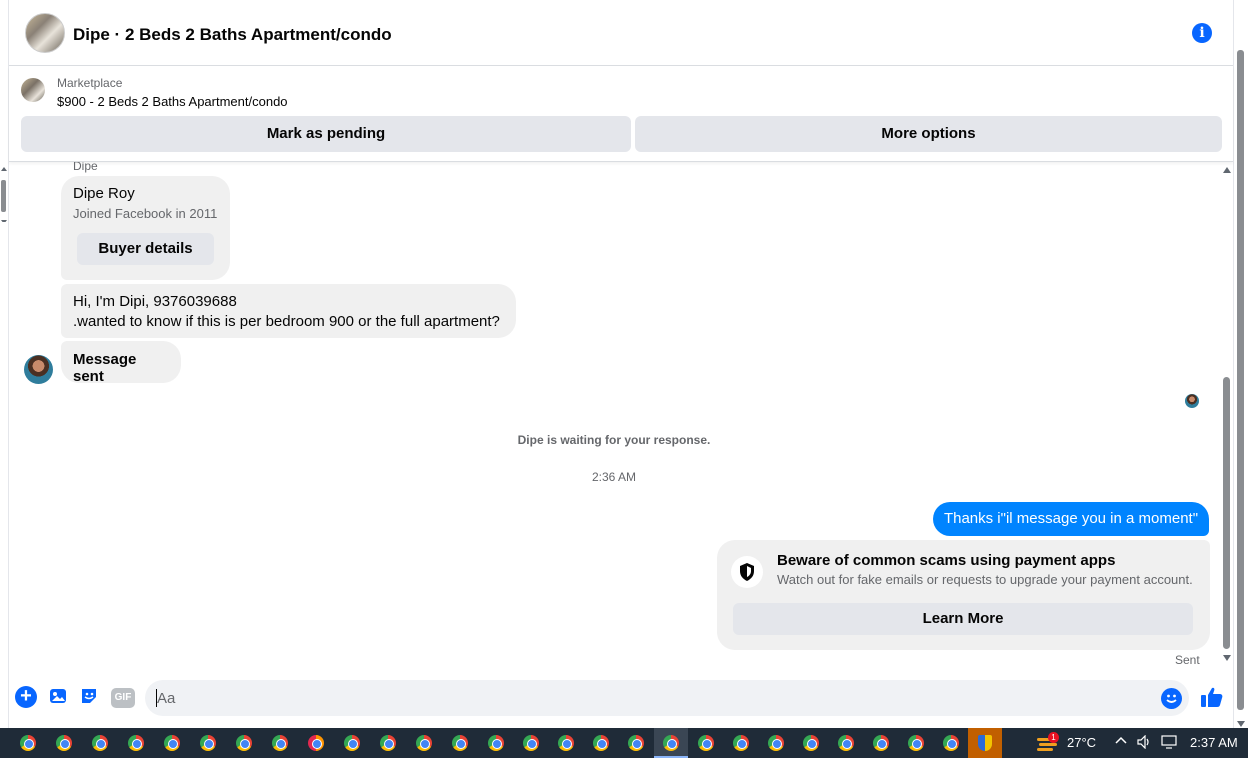 Image resolution: width=1248 pixels, height=758 pixels. What do you see at coordinates (1145, 743) in the screenshot?
I see `volume-icon` at bounding box center [1145, 743].